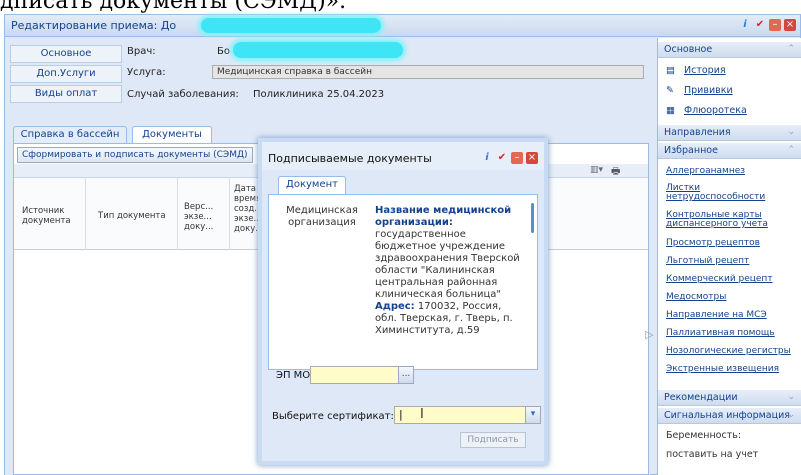 This screenshot has width=801, height=475. What do you see at coordinates (696, 70) in the screenshot?
I see `link-history: ▤ История` at bounding box center [696, 70].